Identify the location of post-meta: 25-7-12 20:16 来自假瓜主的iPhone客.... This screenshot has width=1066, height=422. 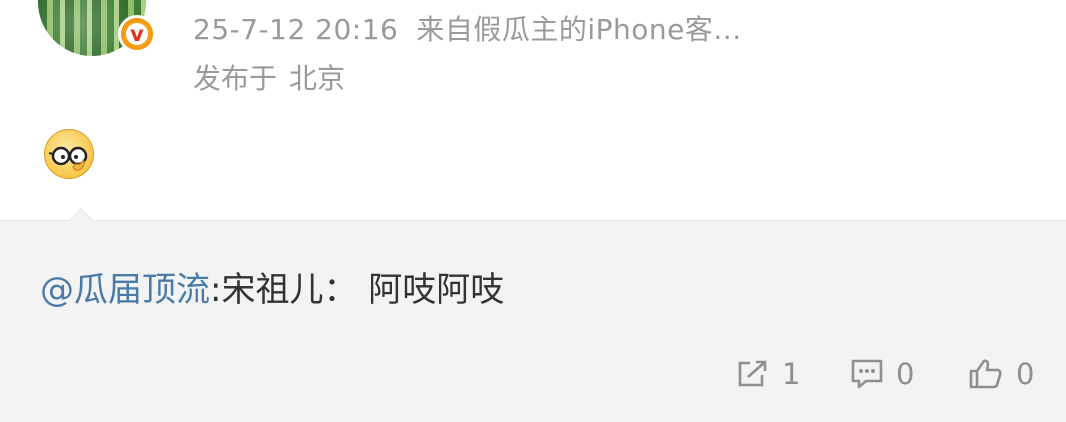
(467, 28).